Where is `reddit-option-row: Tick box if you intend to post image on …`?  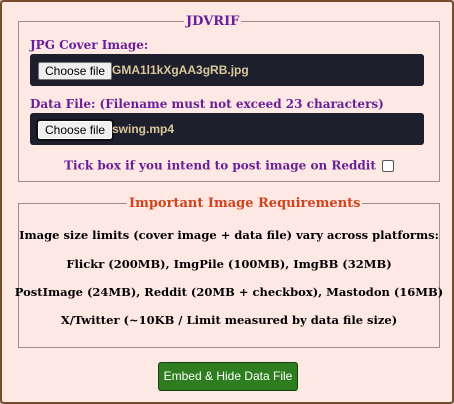 reddit-option-row: Tick box if you intend to post image on … is located at coordinates (228, 164).